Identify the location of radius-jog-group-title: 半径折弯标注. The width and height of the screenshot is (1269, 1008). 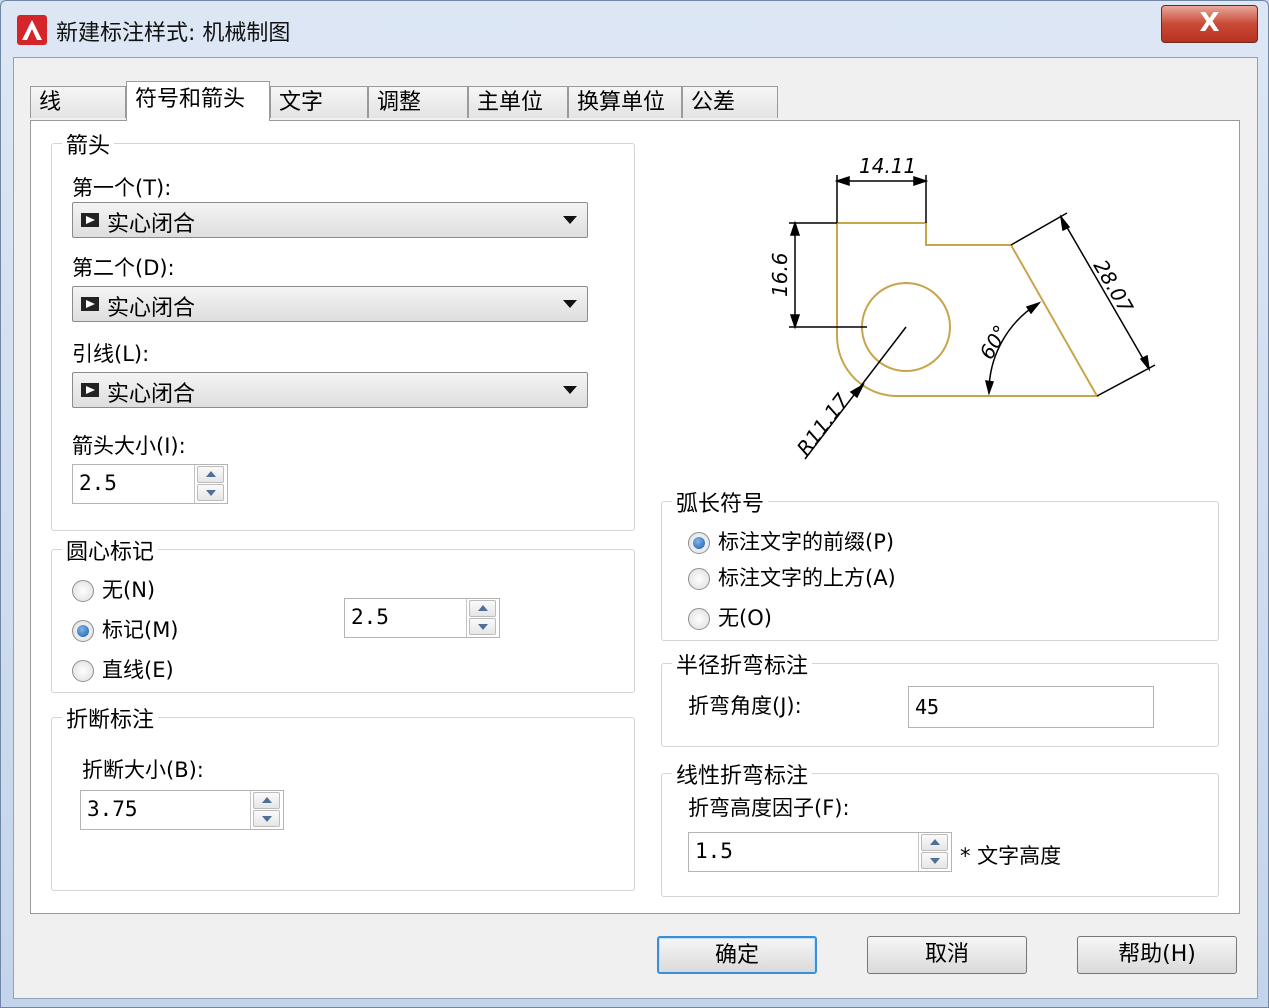
(742, 664).